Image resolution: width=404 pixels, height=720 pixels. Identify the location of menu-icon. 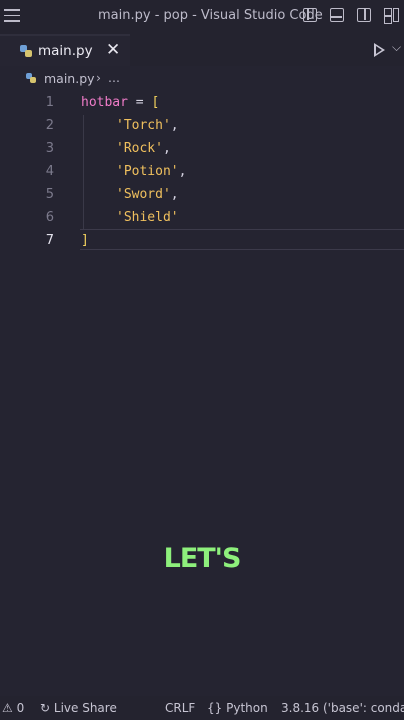
(12, 16).